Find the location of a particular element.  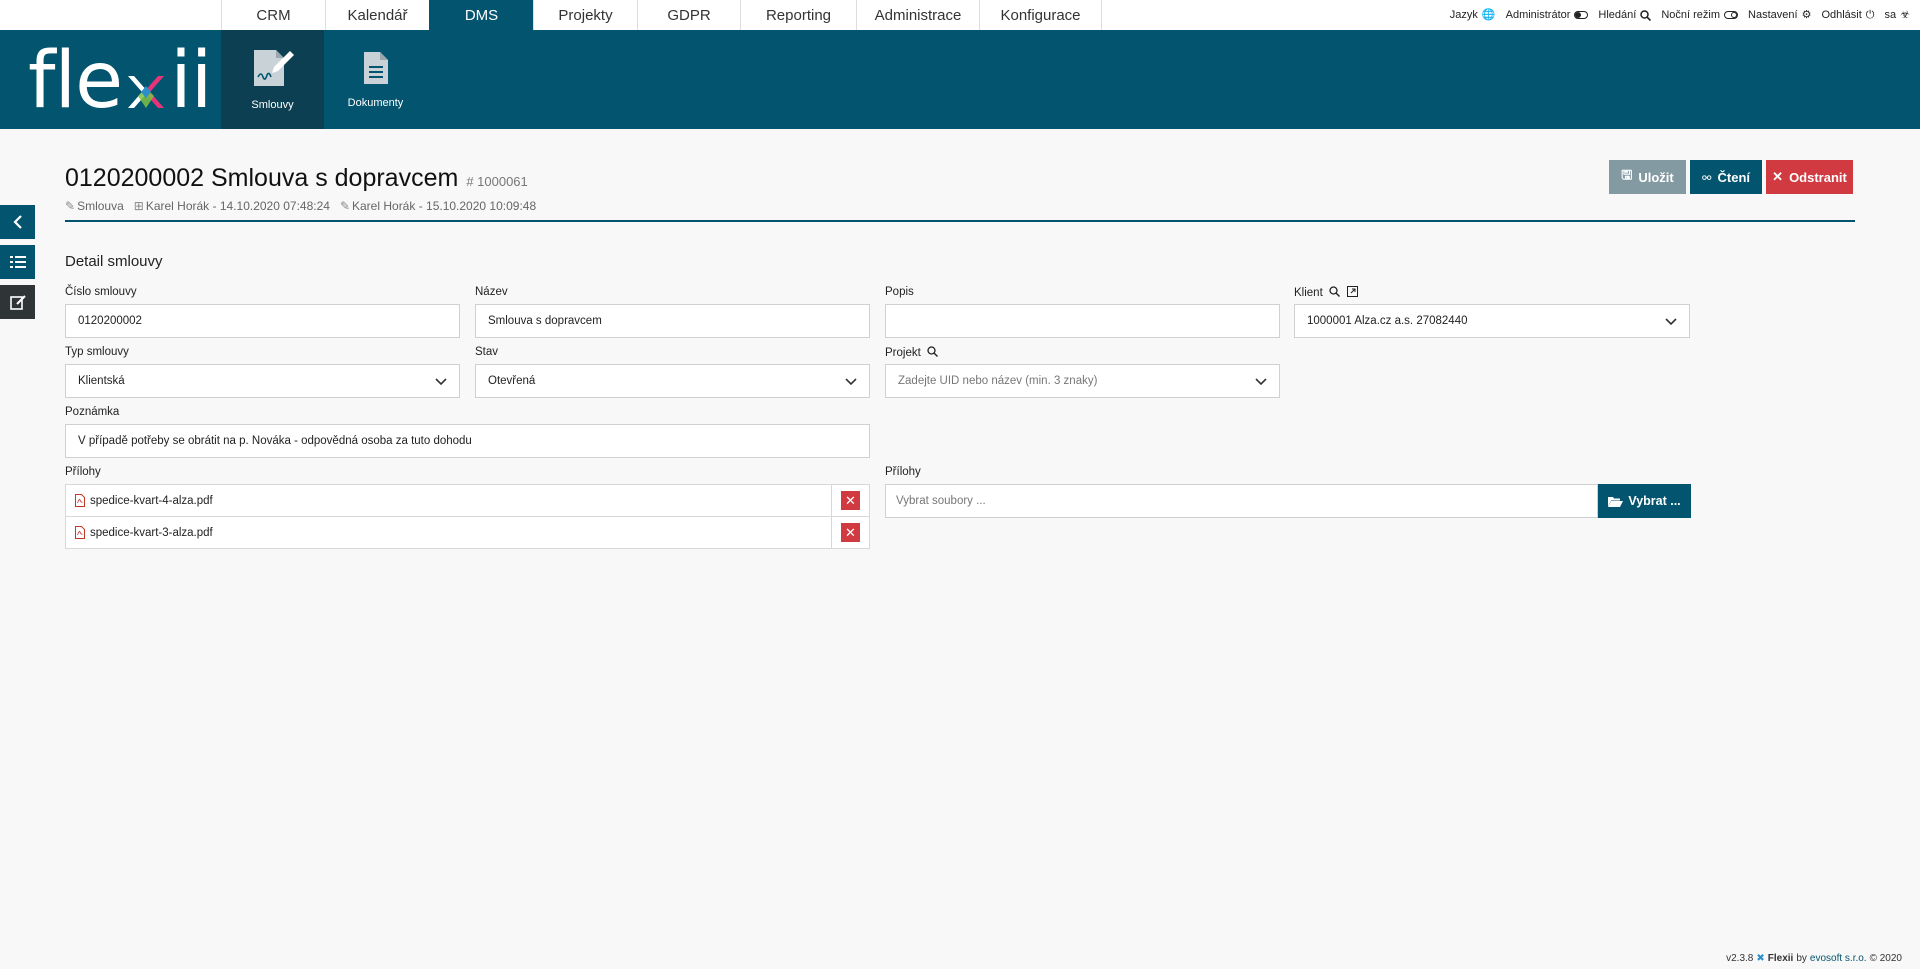

external-link-icon is located at coordinates (1353, 291).